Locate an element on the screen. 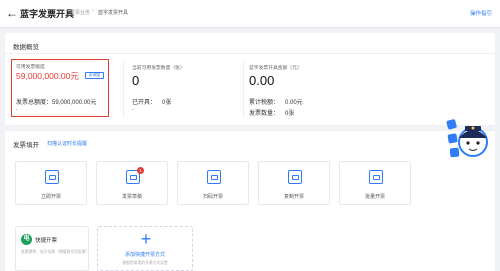 This screenshot has width=500, height=271. page-title: 蓝字发票开具 is located at coordinates (47, 14).